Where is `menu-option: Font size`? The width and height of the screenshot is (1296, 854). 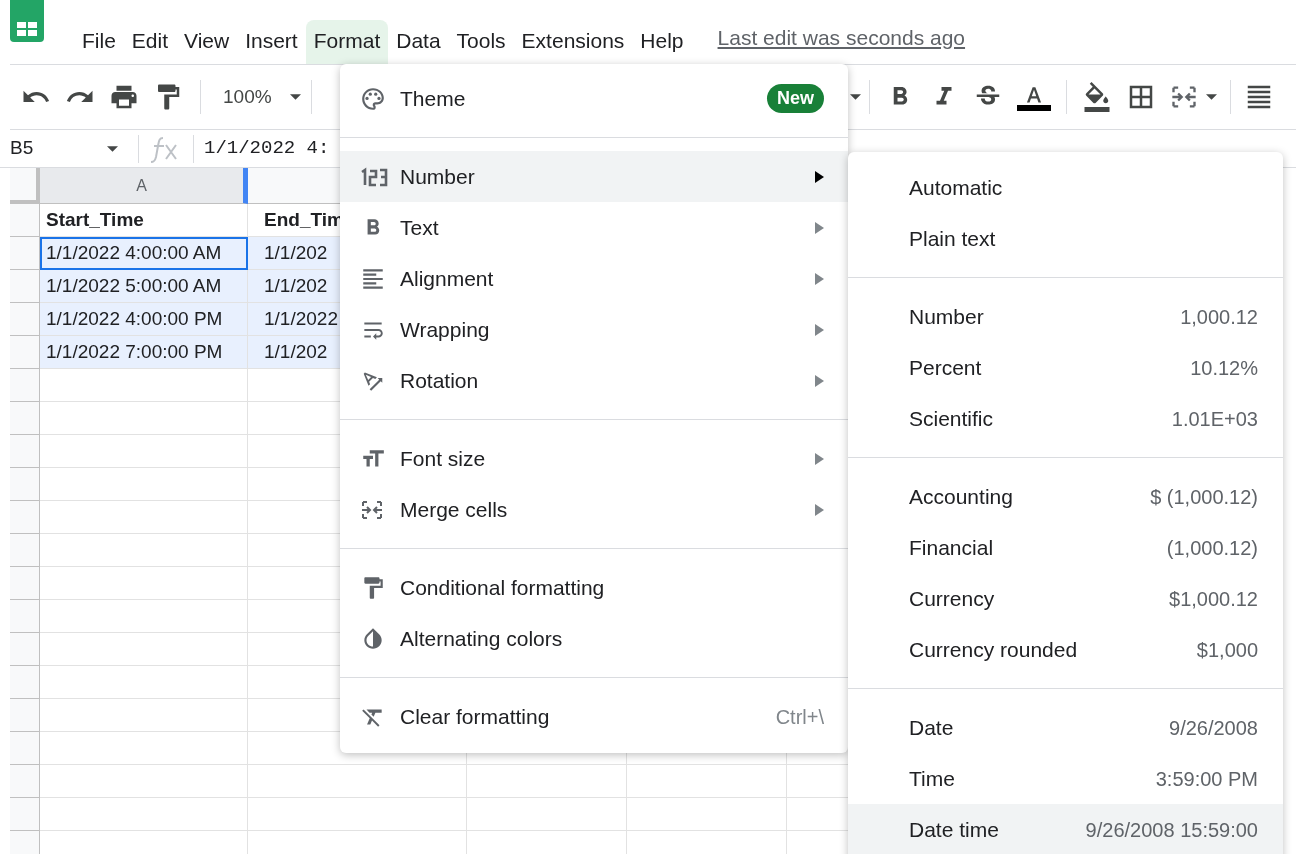
menu-option: Font size is located at coordinates (594, 458).